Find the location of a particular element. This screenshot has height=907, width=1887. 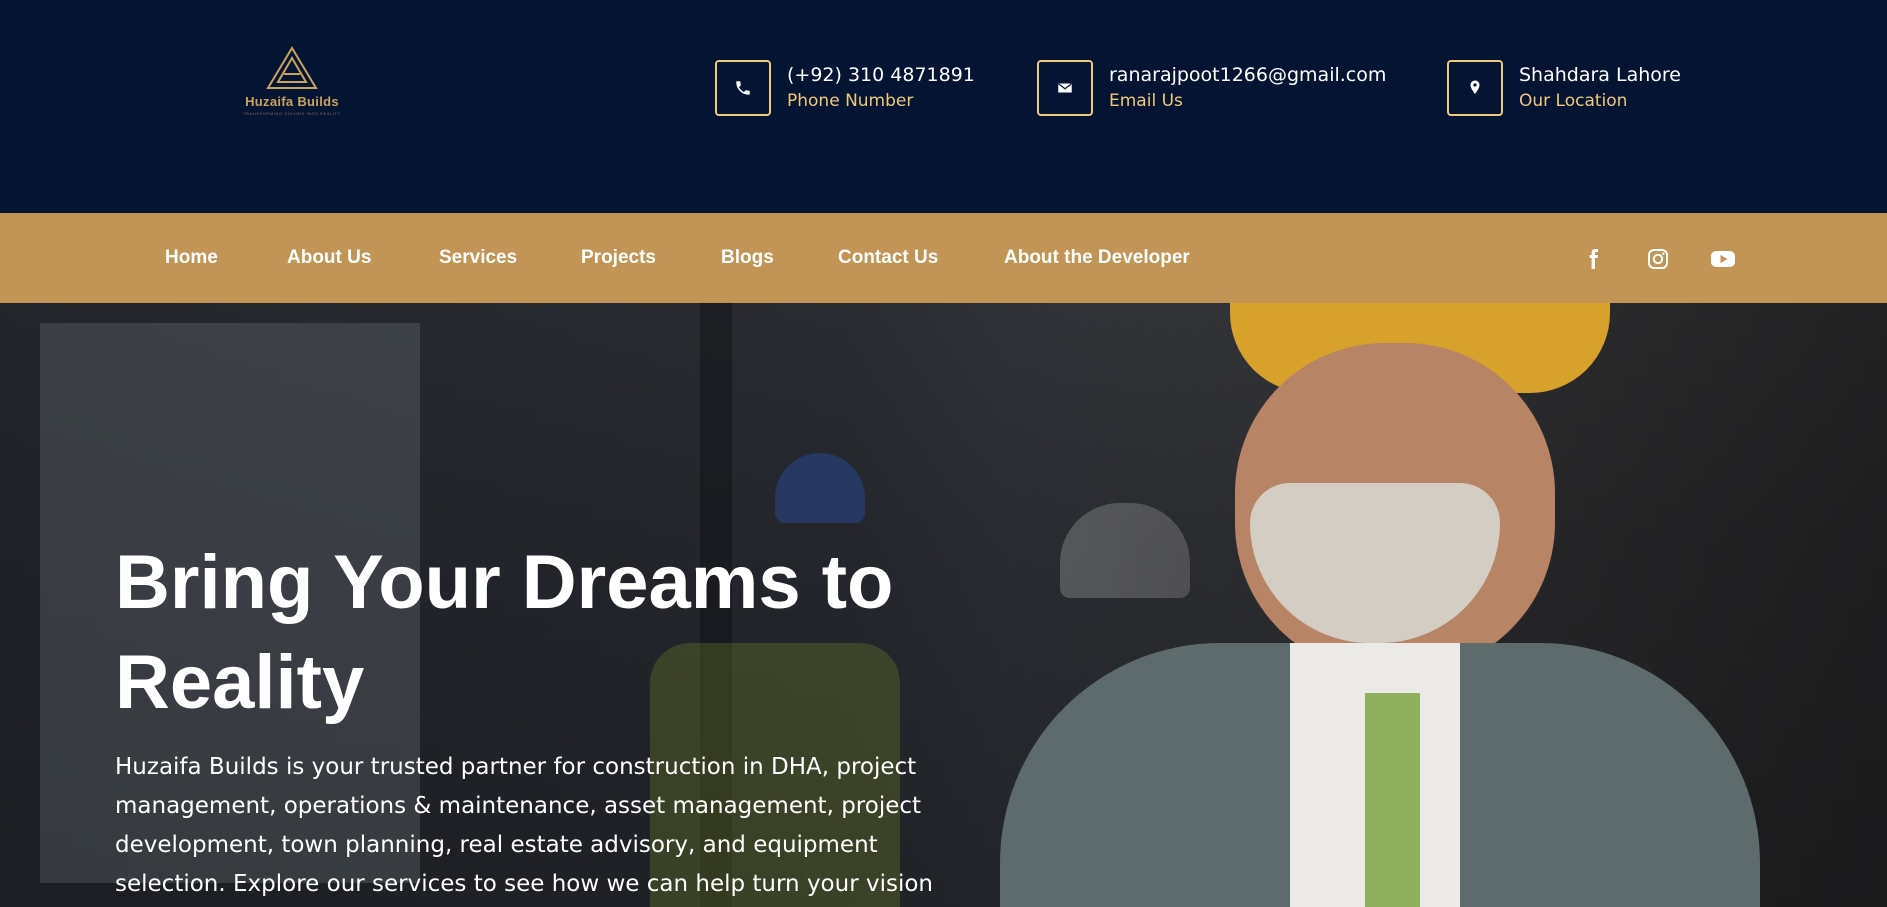

nav-home: Home is located at coordinates (191, 258).